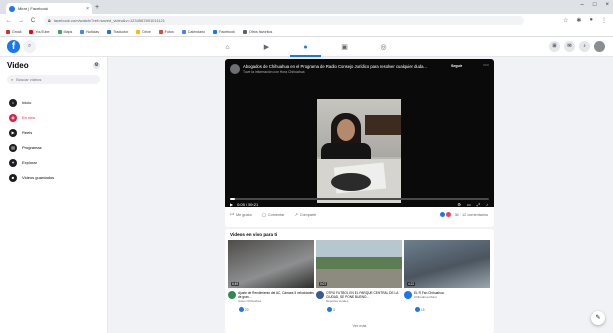  Describe the element at coordinates (39, 31) in the screenshot. I see `bookmark-item: YouTube` at that location.